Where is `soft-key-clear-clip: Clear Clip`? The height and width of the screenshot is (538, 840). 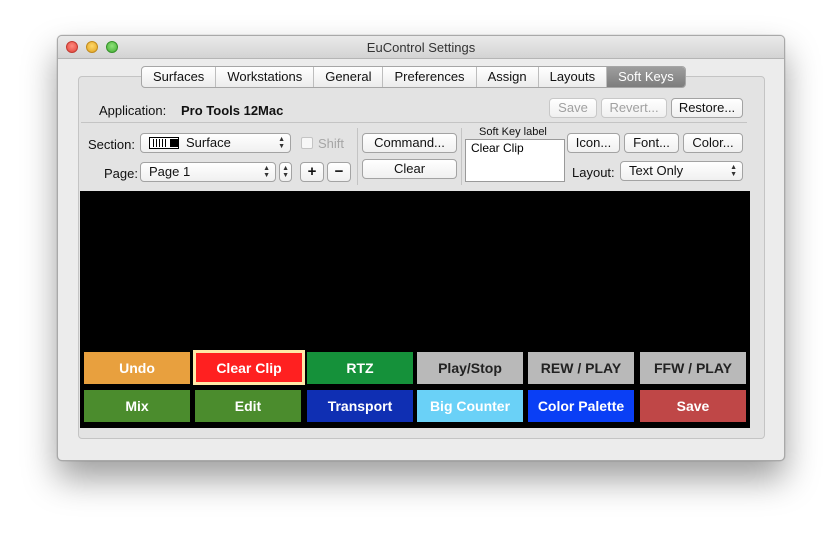 soft-key-clear-clip: Clear Clip is located at coordinates (249, 367).